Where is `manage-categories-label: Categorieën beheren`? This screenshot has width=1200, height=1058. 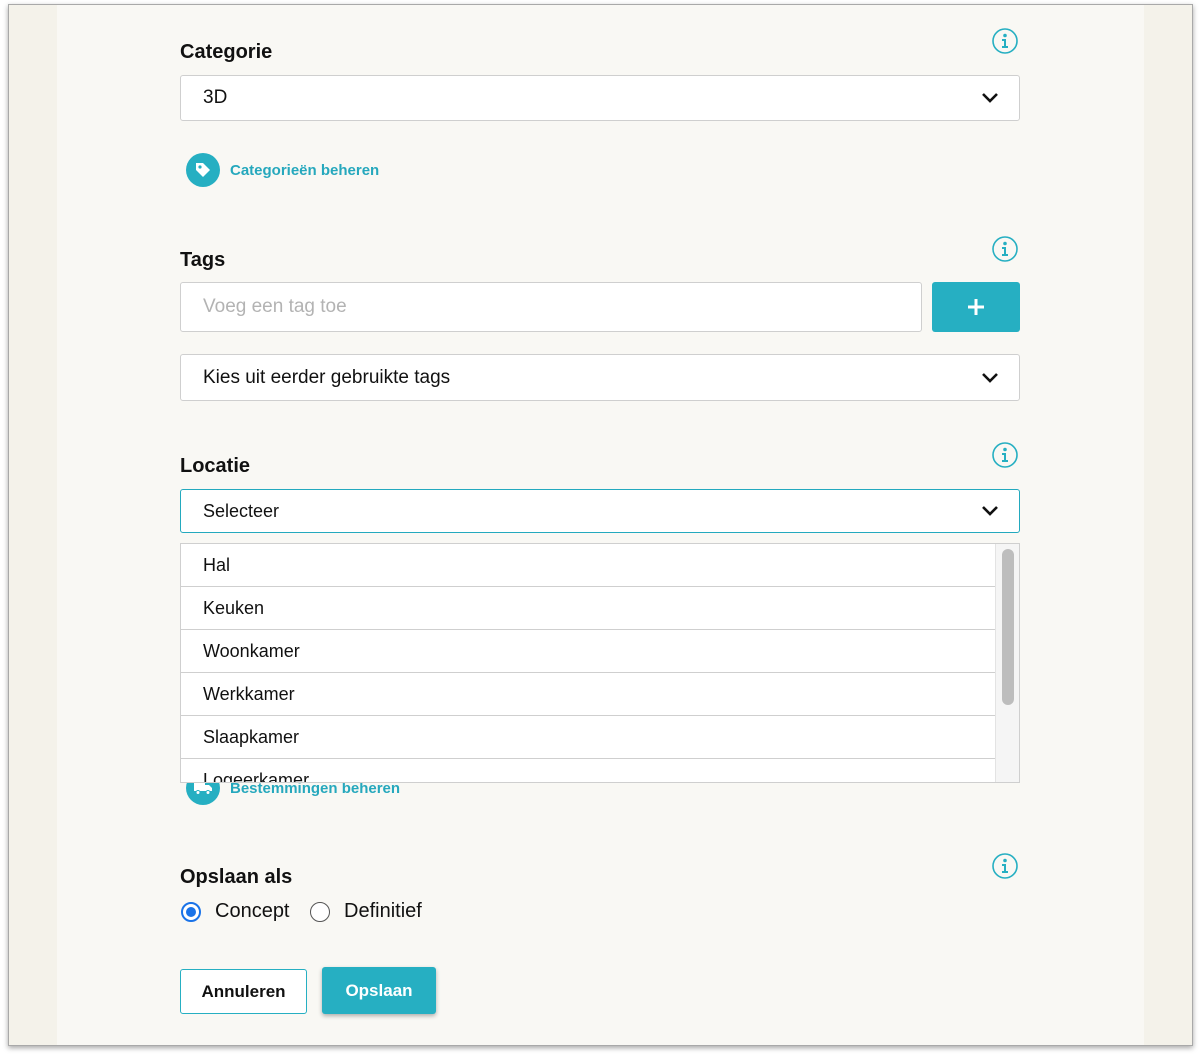 manage-categories-label: Categorieën beheren is located at coordinates (305, 170).